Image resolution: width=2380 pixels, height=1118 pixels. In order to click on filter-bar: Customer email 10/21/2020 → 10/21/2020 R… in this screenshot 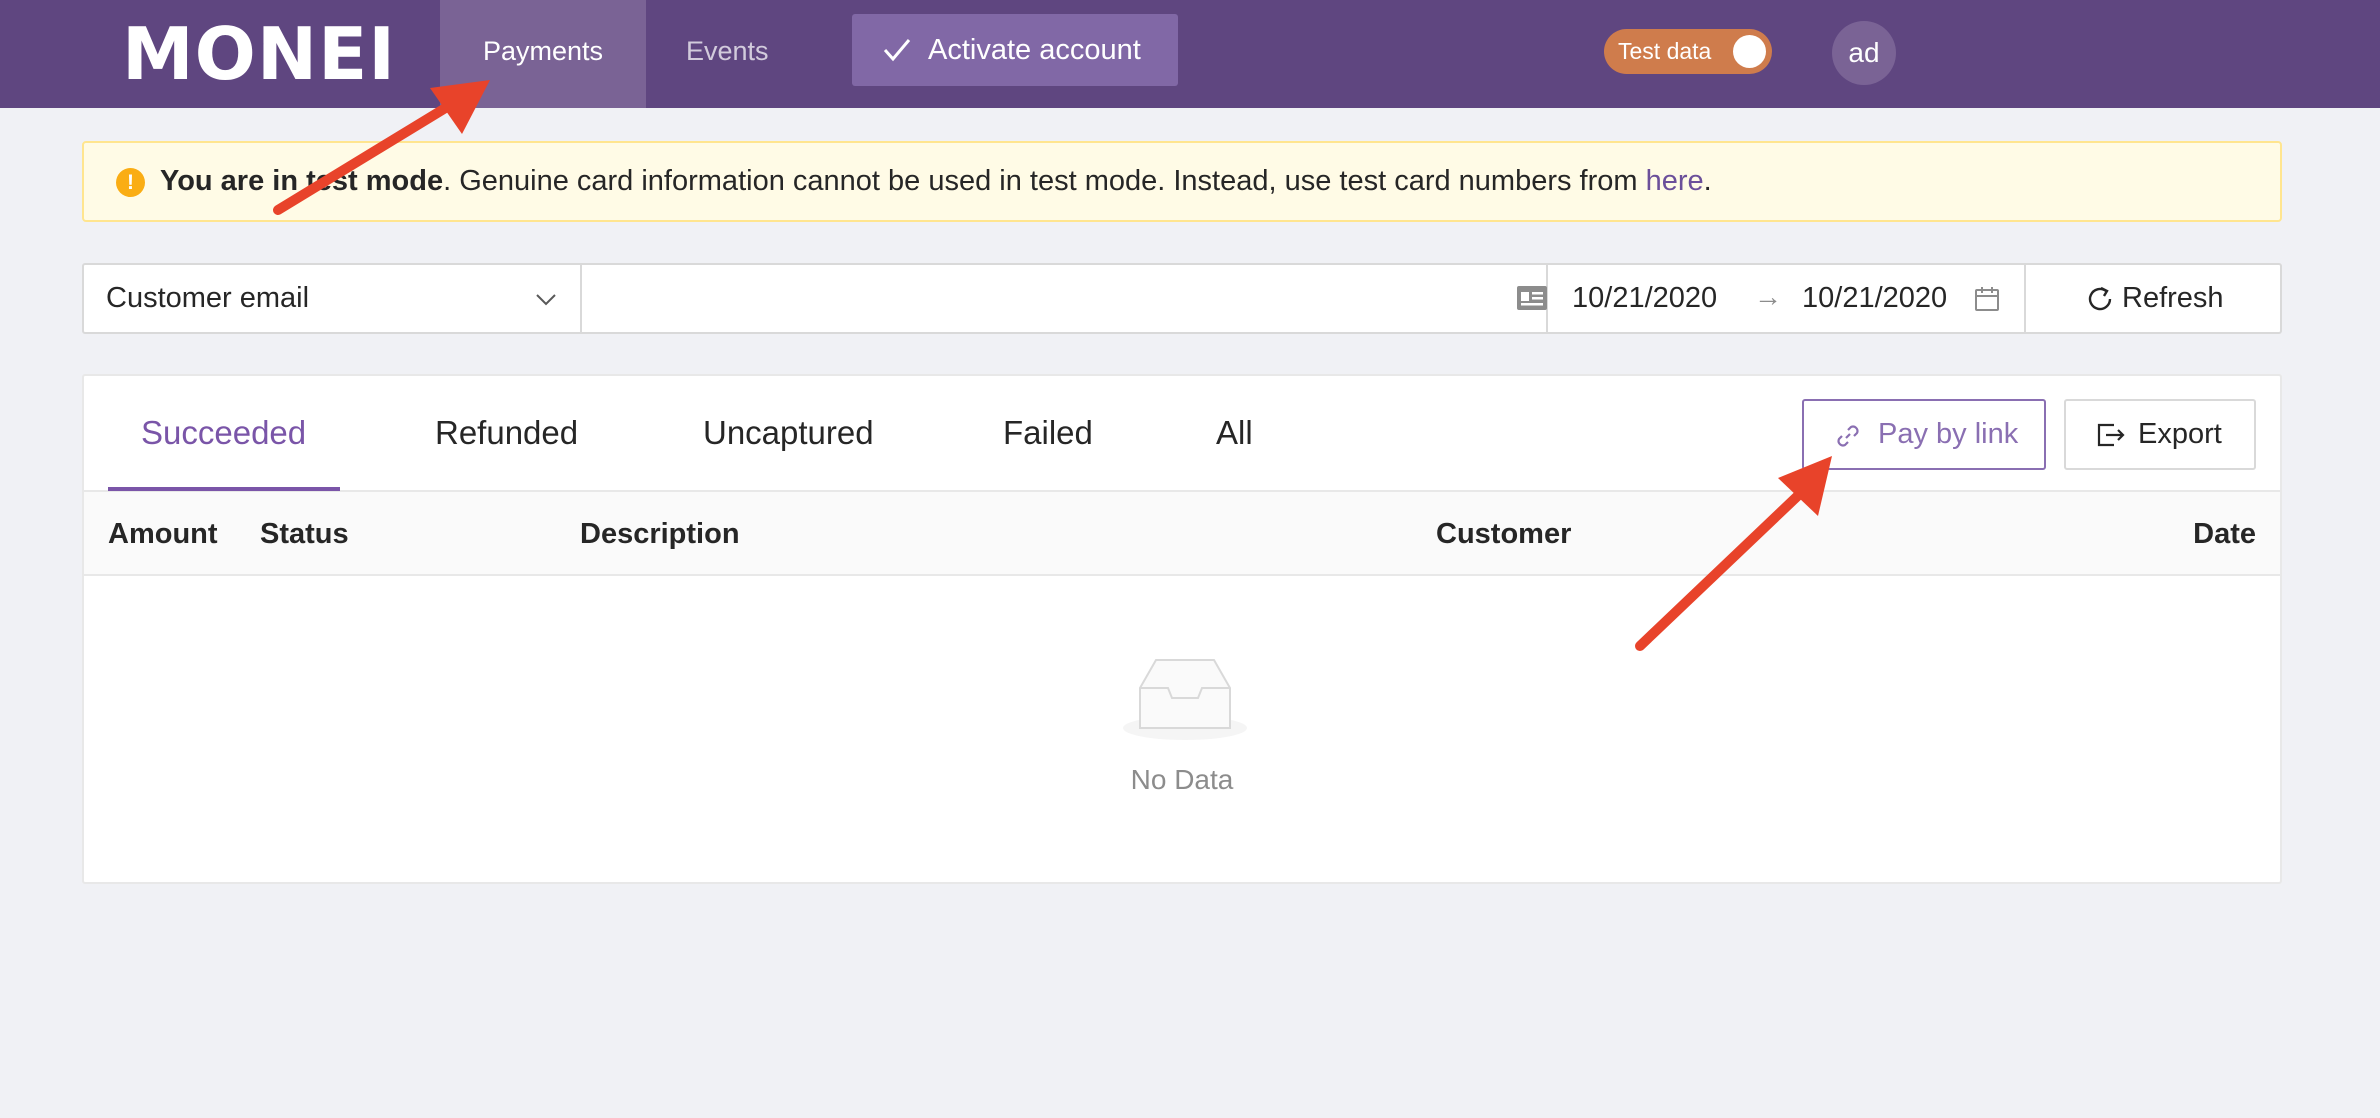, I will do `click(1182, 298)`.